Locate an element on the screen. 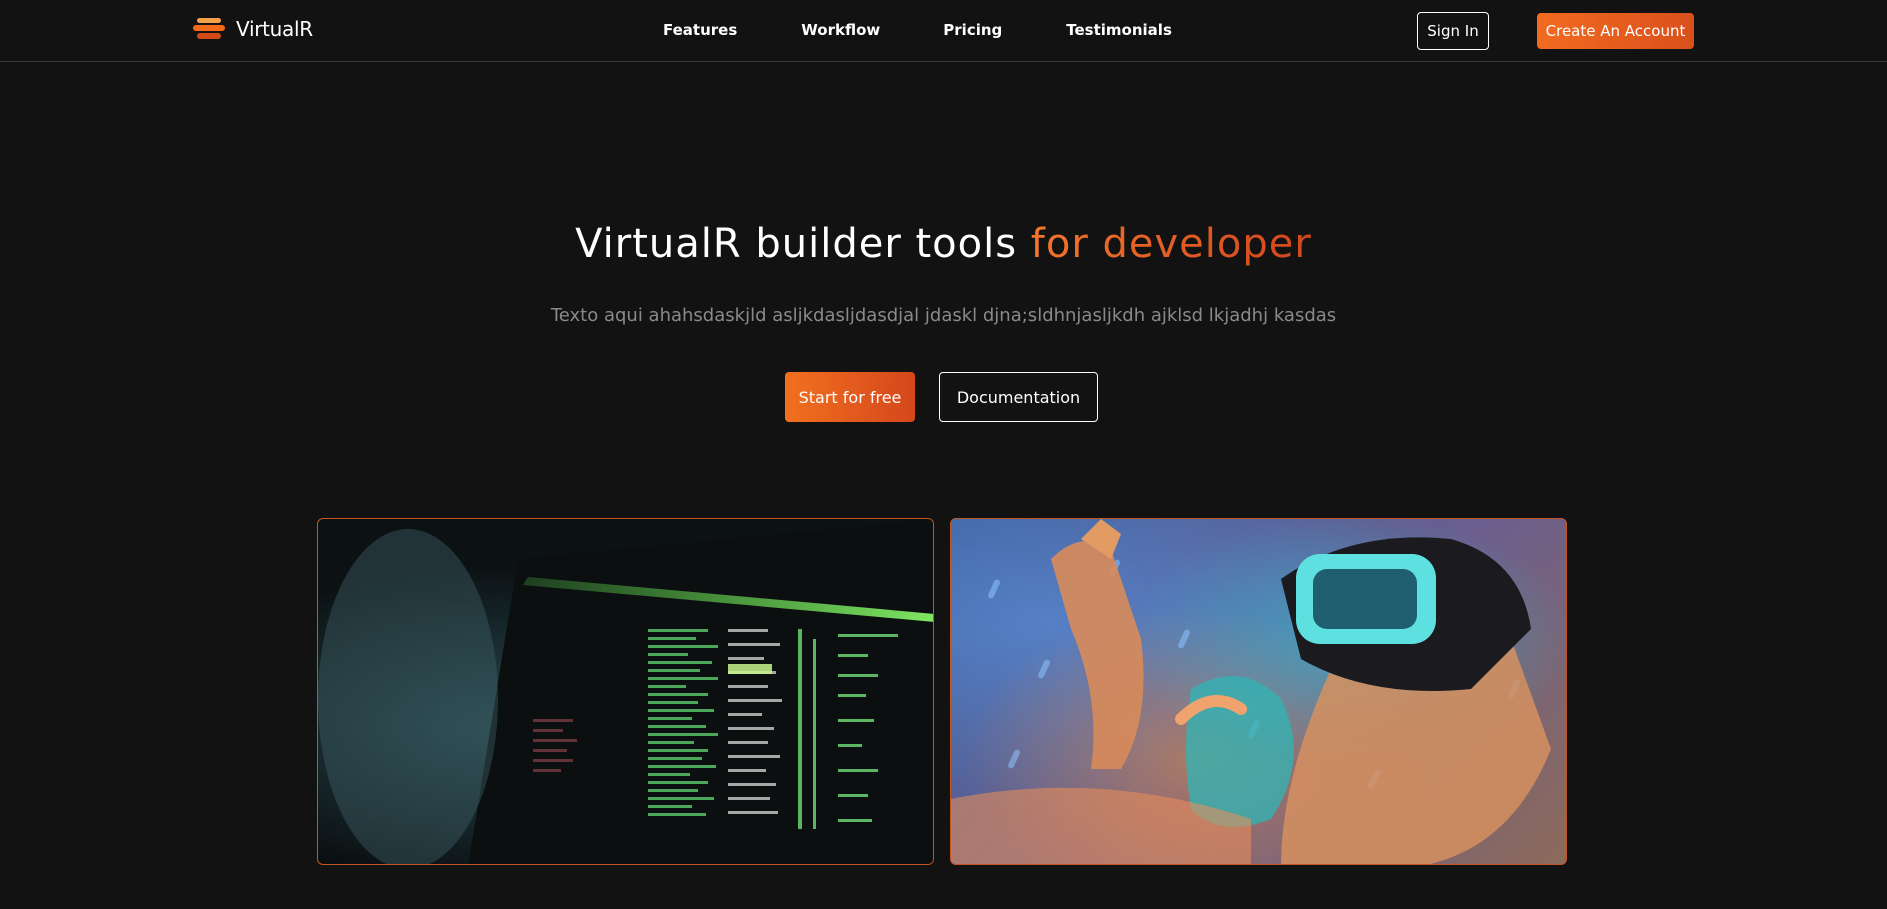 This screenshot has height=909, width=1887. nav-link-features: Features is located at coordinates (700, 30).